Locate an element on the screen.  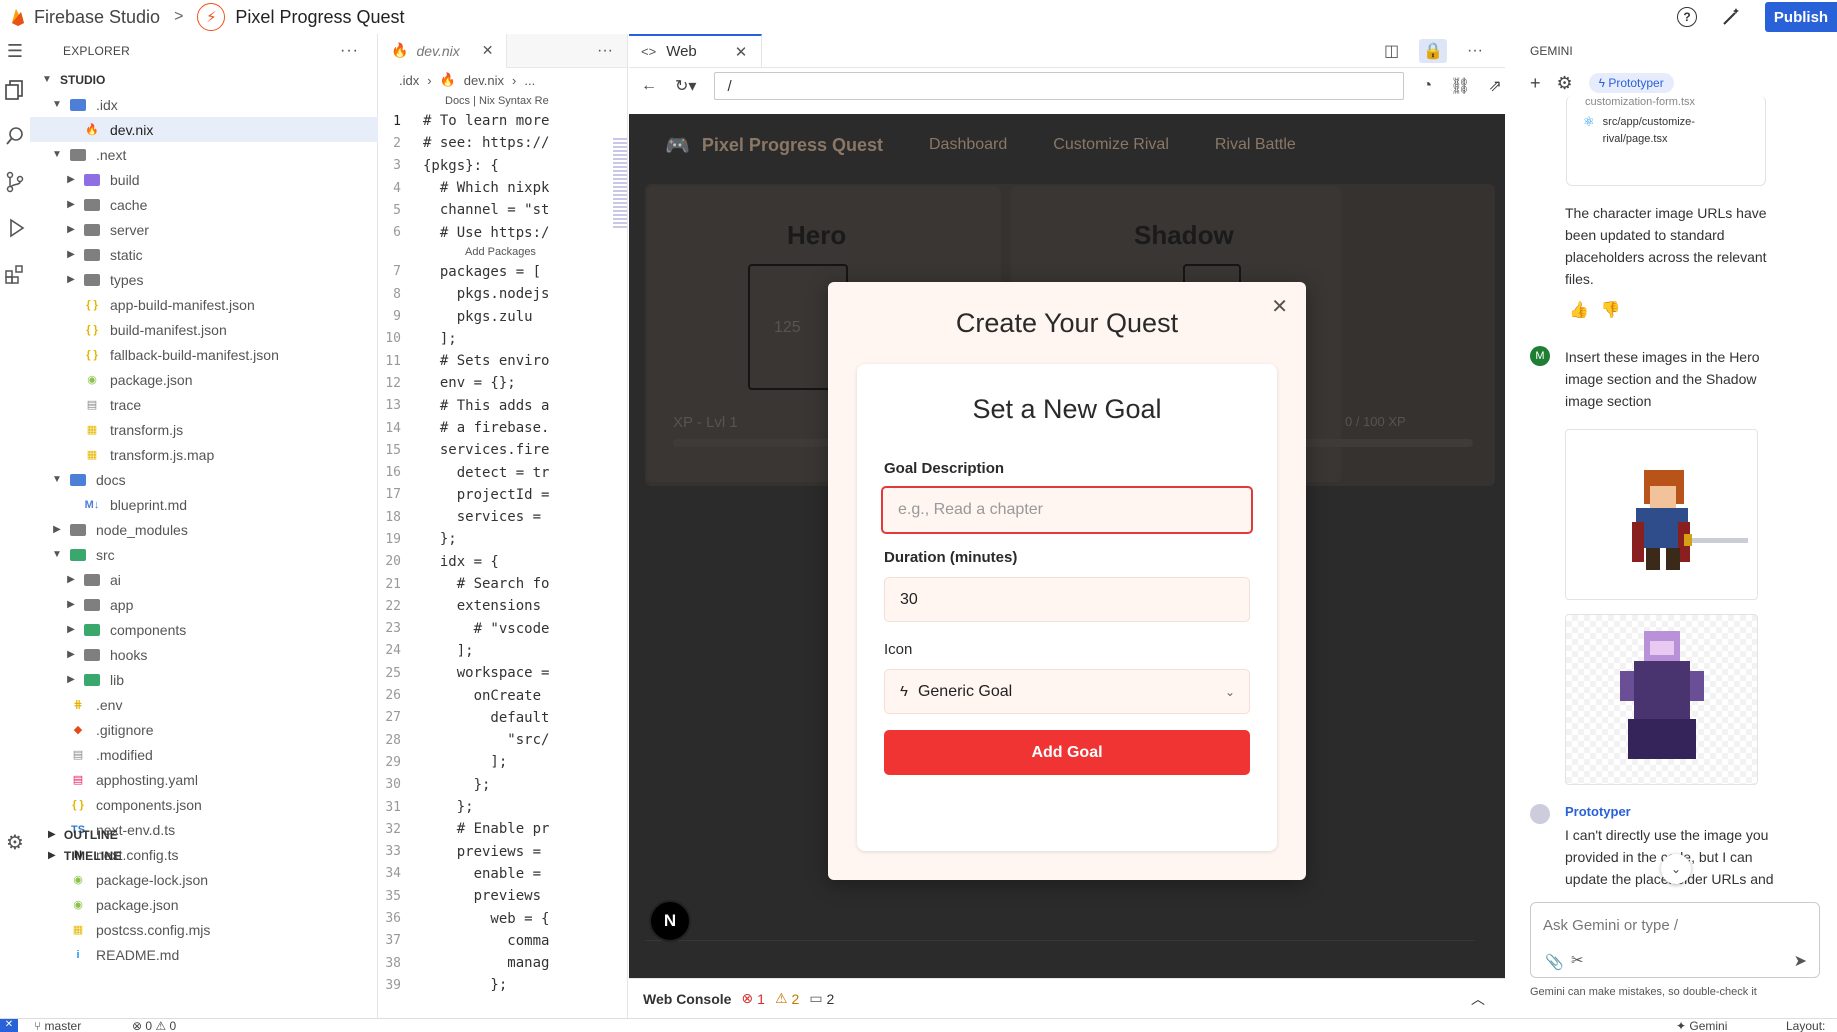
tree-file: { } fallback-build-manifest.json is located at coordinates (204, 354).